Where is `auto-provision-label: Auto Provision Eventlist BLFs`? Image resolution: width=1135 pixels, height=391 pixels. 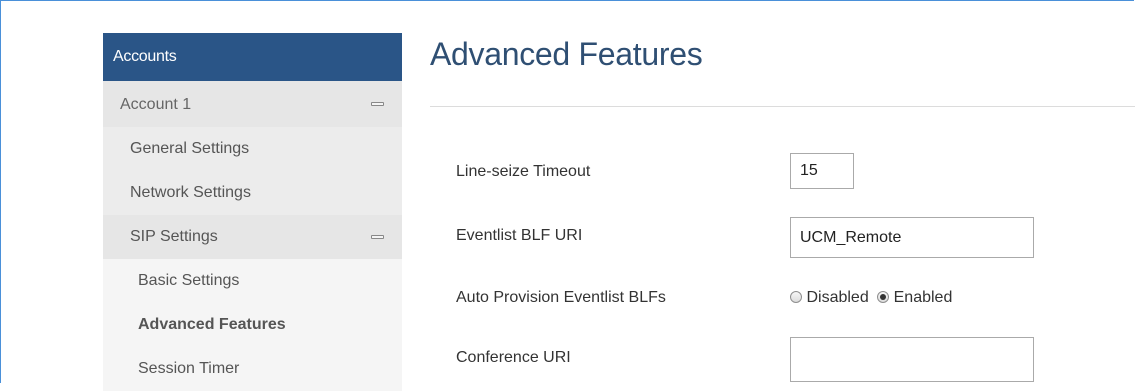 auto-provision-label: Auto Provision Eventlist BLFs is located at coordinates (561, 297).